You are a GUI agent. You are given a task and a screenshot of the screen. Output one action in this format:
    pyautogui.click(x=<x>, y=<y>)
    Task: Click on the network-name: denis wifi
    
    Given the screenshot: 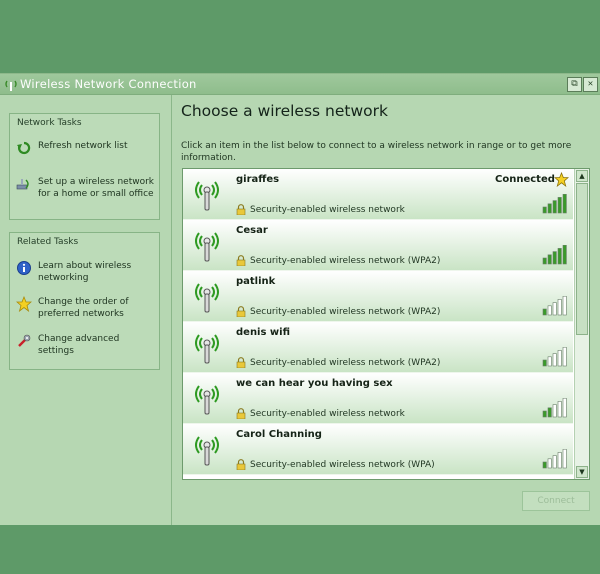 What is the action you would take?
    pyautogui.click(x=263, y=332)
    